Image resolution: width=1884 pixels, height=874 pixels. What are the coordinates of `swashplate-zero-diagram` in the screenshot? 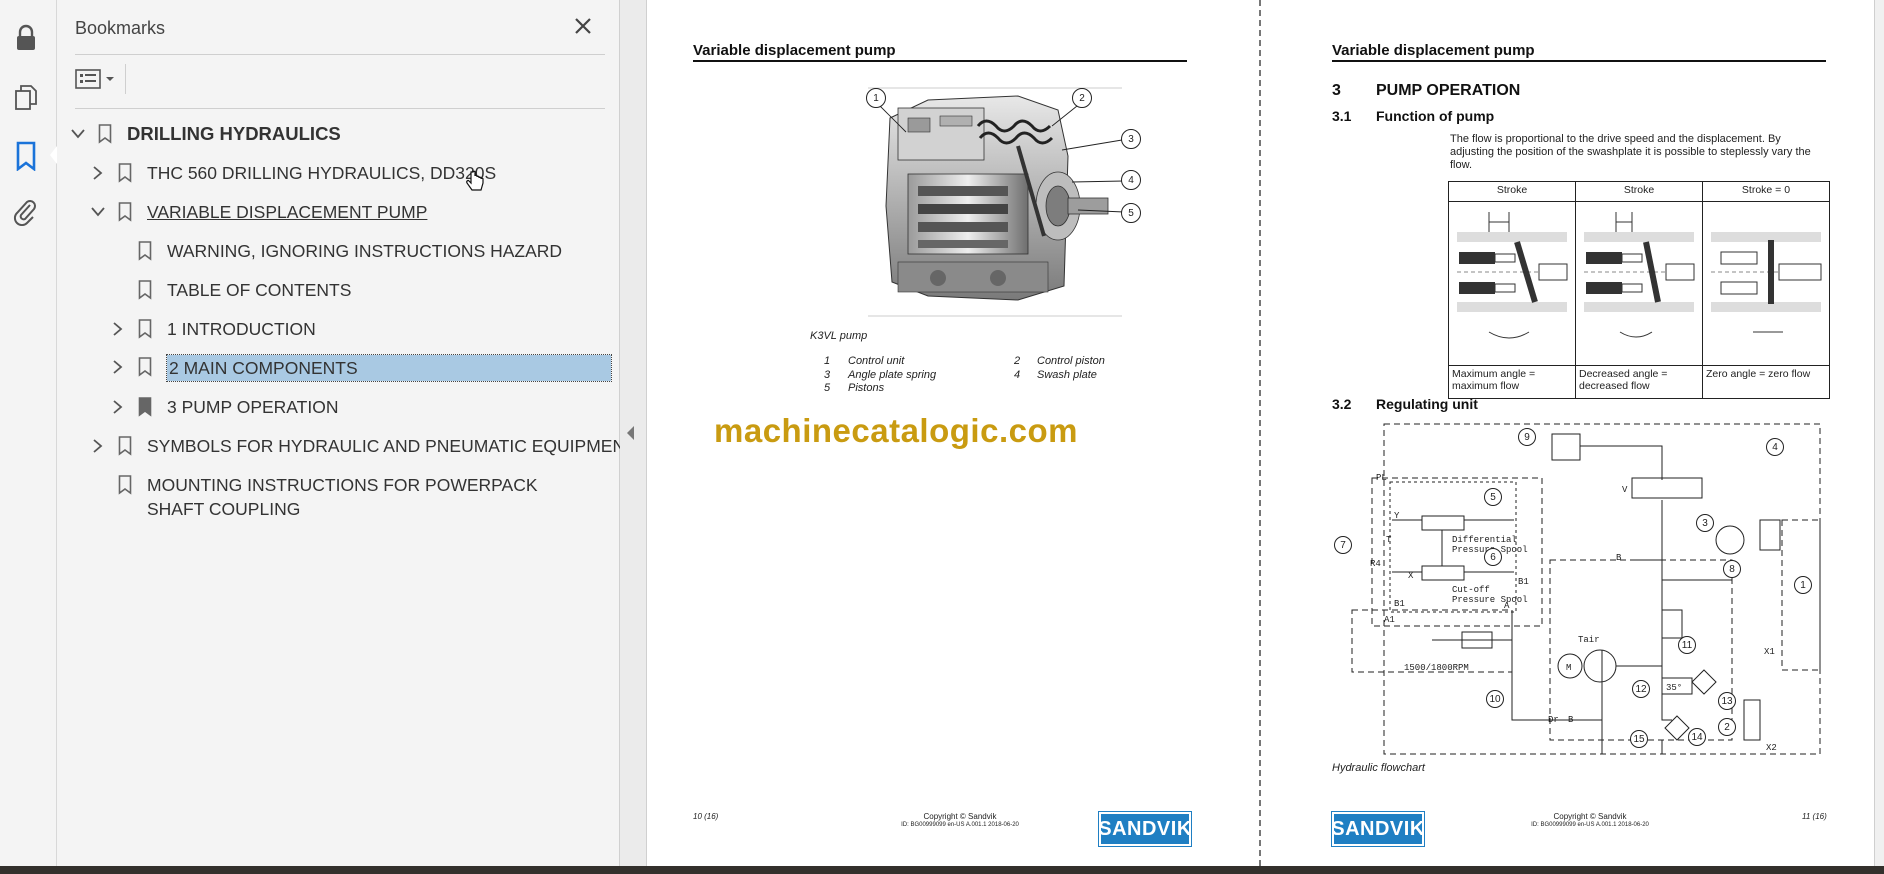 It's located at (1766, 283).